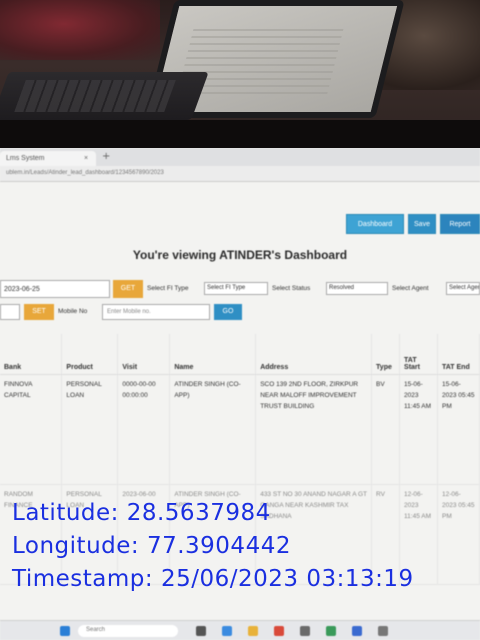  I want to click on longitude-stamp: Longitude: 77.3904442, so click(151, 546).